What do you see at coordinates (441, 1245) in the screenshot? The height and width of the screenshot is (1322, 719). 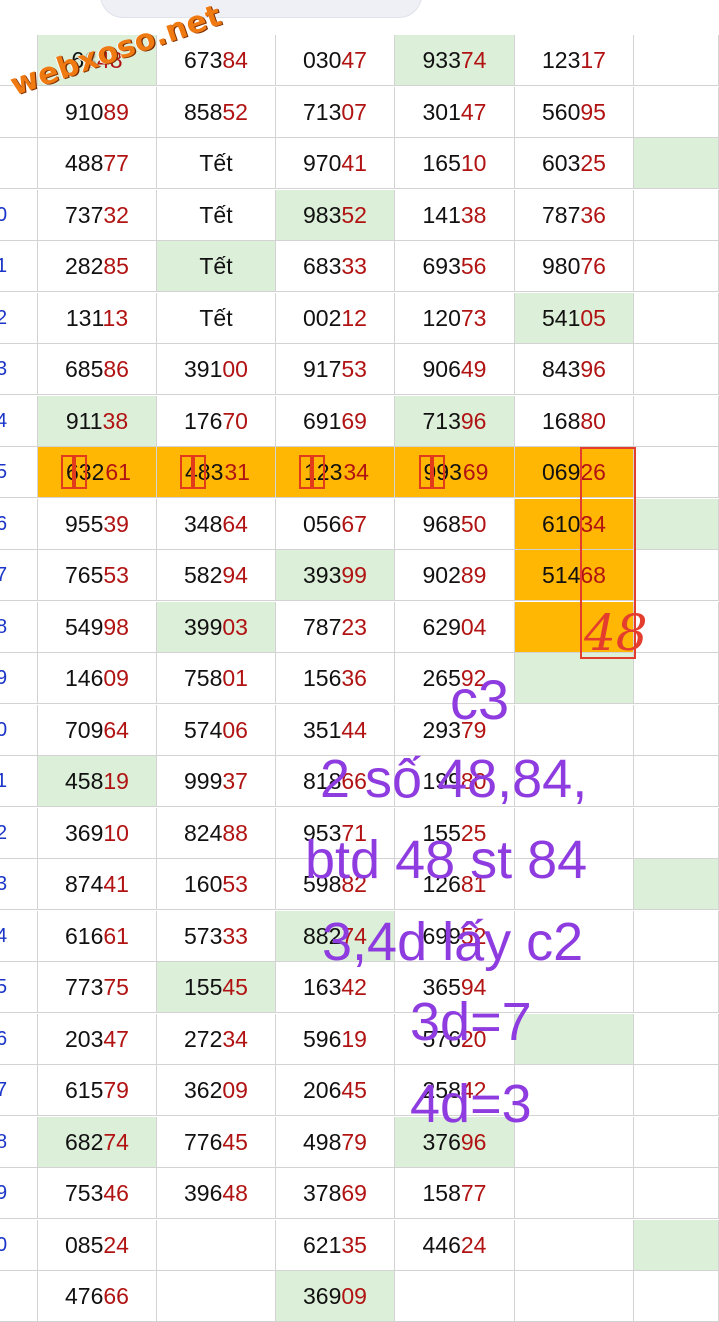 I see `cell-head: 446` at bounding box center [441, 1245].